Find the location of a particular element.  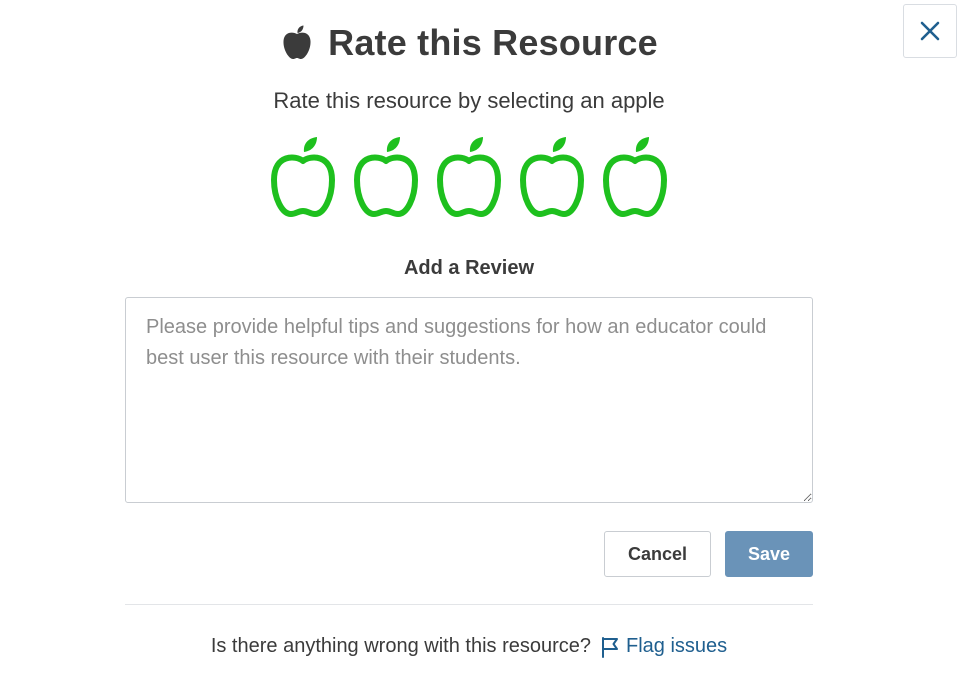

apple-icon is located at coordinates (297, 42).